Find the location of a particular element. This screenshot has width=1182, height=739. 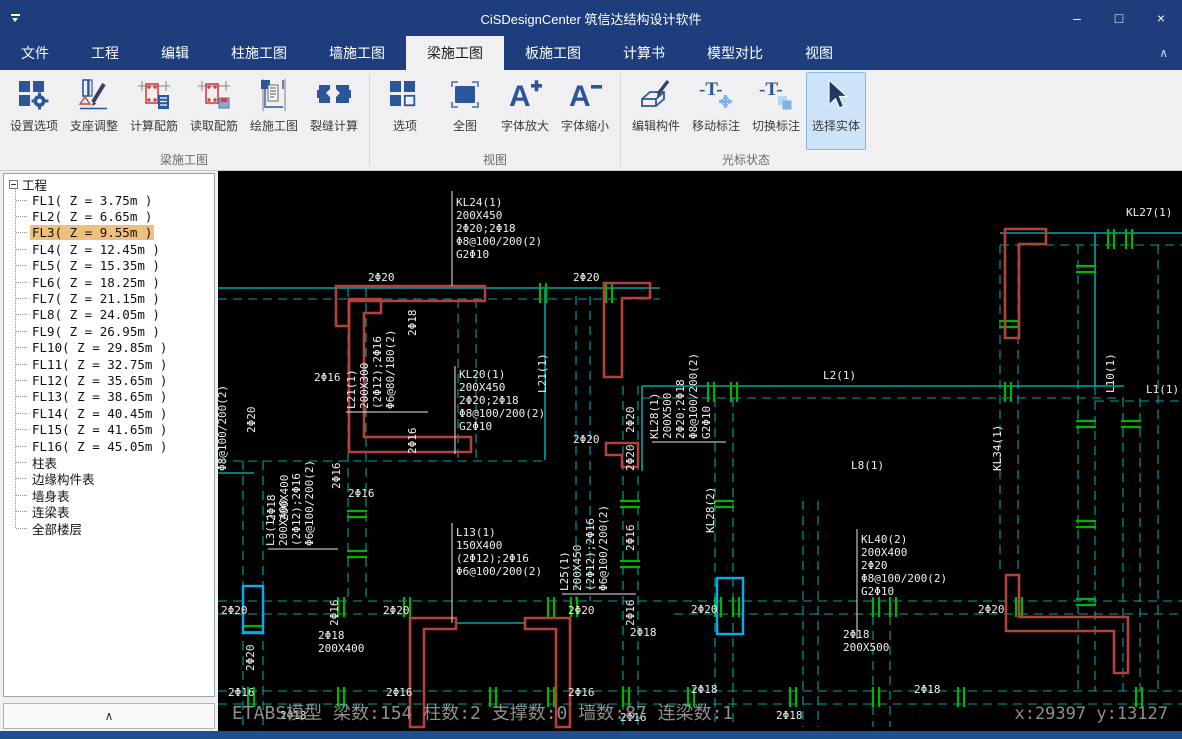

tree-item-label: FL6( Z = 18.25m ) is located at coordinates (96, 282).